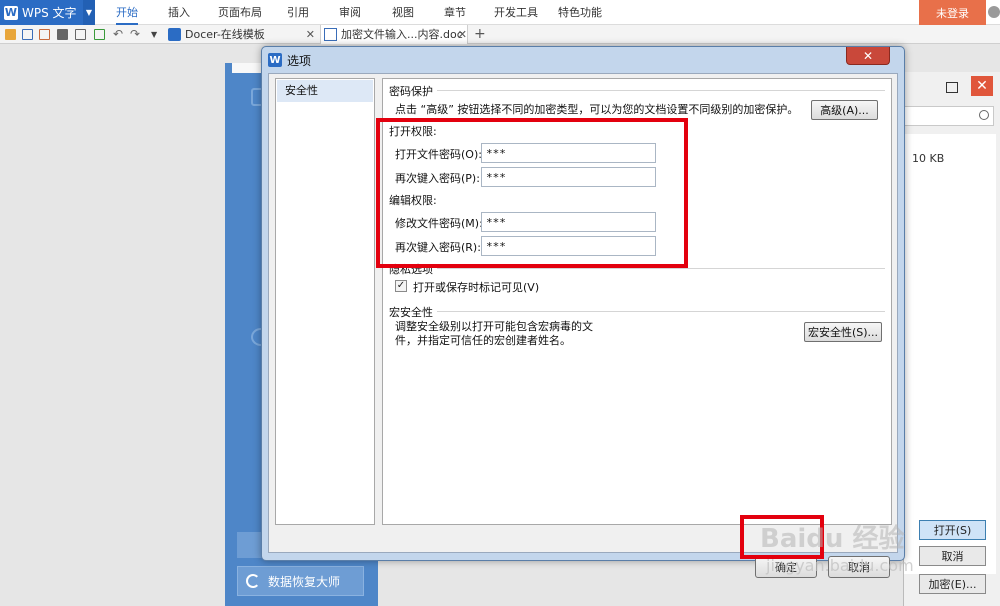 This screenshot has height=606, width=1000. What do you see at coordinates (299, 61) in the screenshot?
I see `dialog-title: 选项` at bounding box center [299, 61].